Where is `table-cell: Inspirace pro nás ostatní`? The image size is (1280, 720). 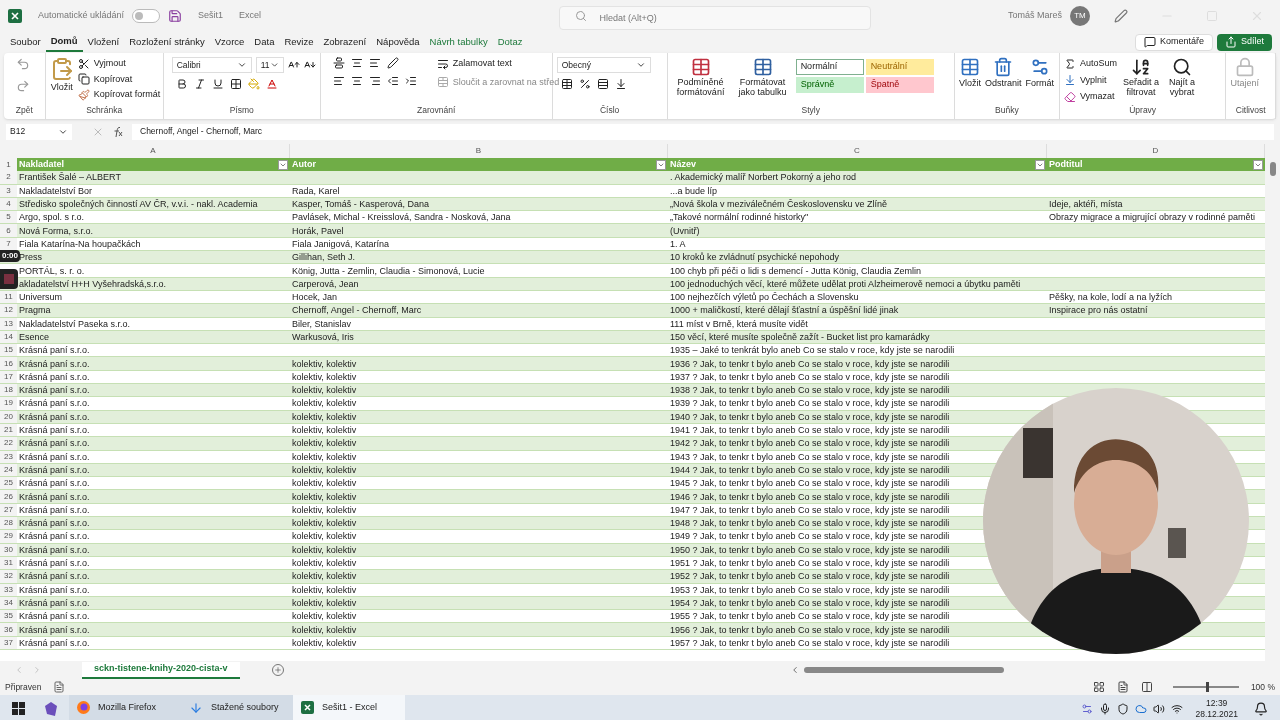
table-cell: Inspirace pro nás ostatní is located at coordinates (1098, 310).